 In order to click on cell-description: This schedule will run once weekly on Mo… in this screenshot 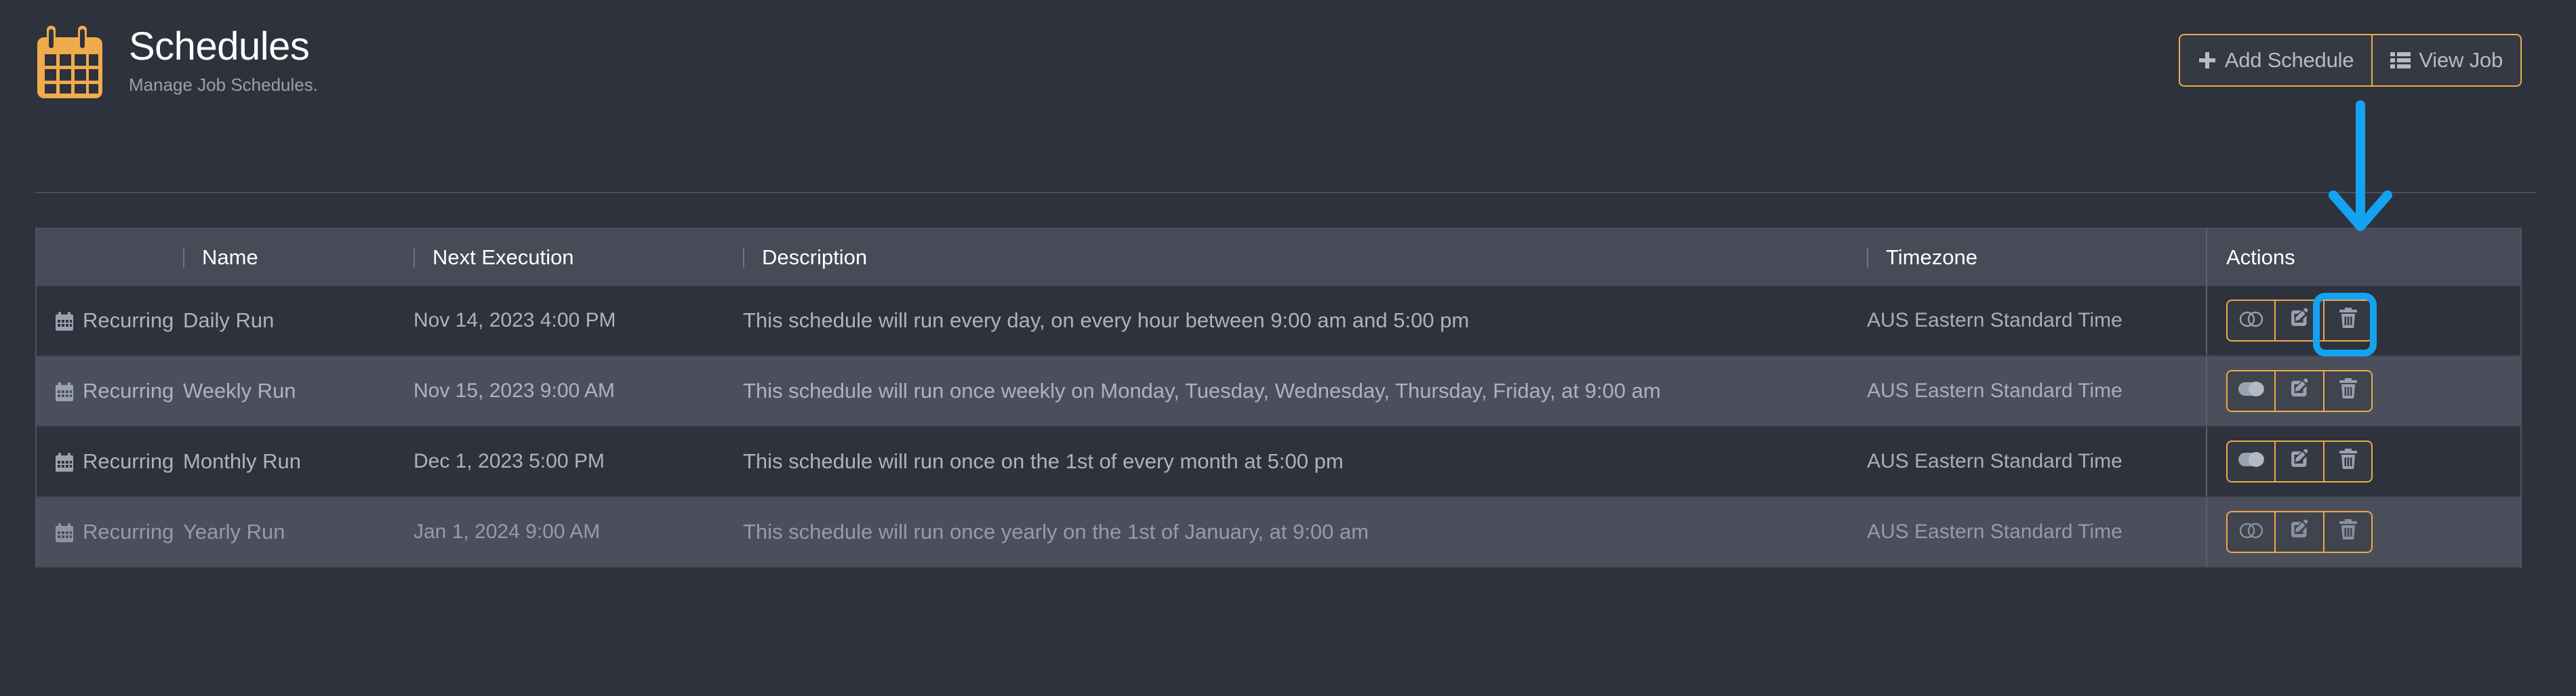, I will do `click(1202, 391)`.